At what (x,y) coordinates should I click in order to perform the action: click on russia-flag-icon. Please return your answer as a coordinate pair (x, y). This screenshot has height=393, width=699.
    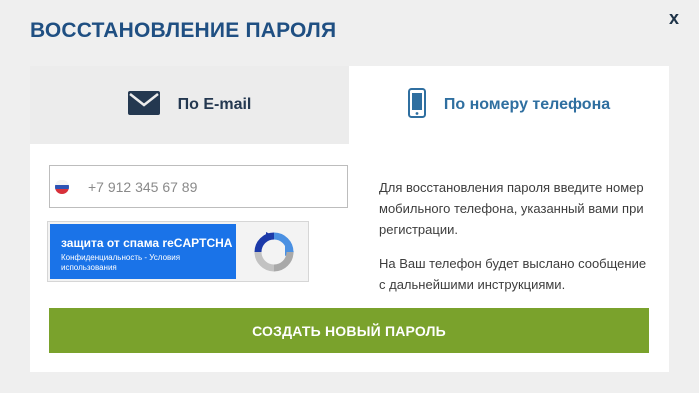
    Looking at the image, I should click on (62, 187).